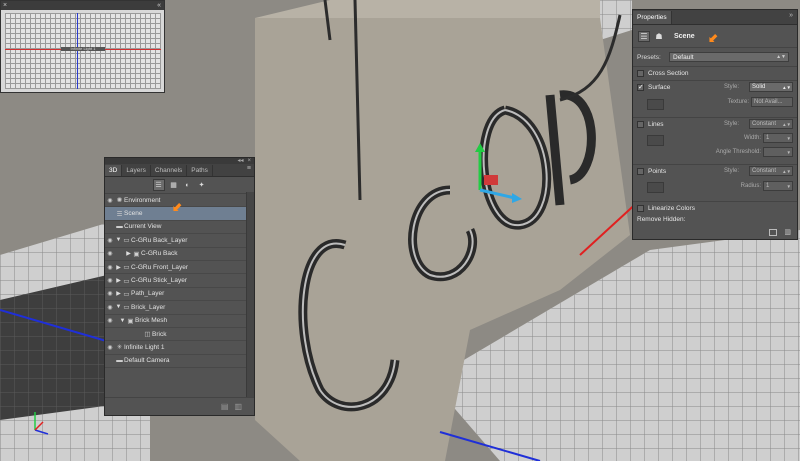  I want to click on list-item: ◉ ▶ ▣ C-GRu Back, so click(179, 254).